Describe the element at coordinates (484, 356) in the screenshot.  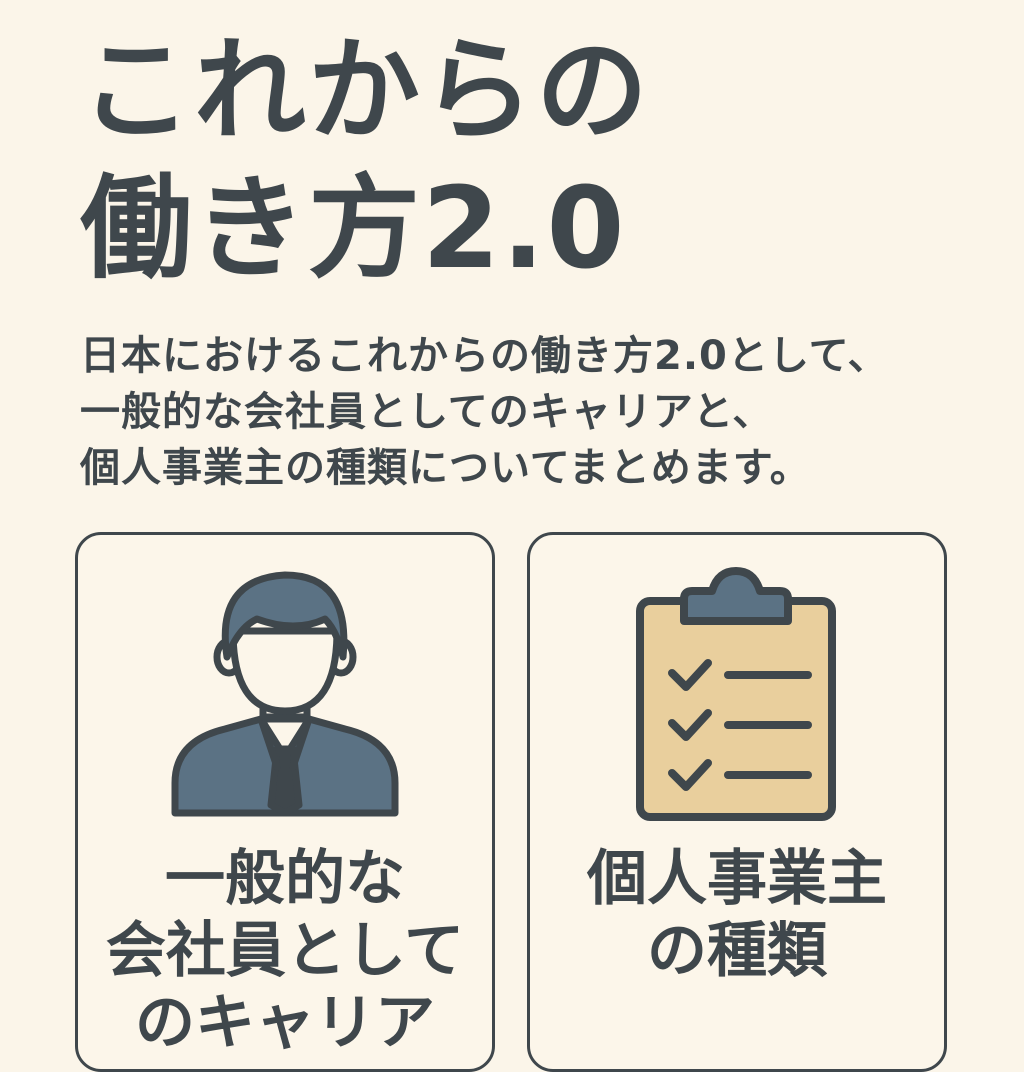
I see `lead-line-1: 日本におけるこれからの働き方2.0として、` at that location.